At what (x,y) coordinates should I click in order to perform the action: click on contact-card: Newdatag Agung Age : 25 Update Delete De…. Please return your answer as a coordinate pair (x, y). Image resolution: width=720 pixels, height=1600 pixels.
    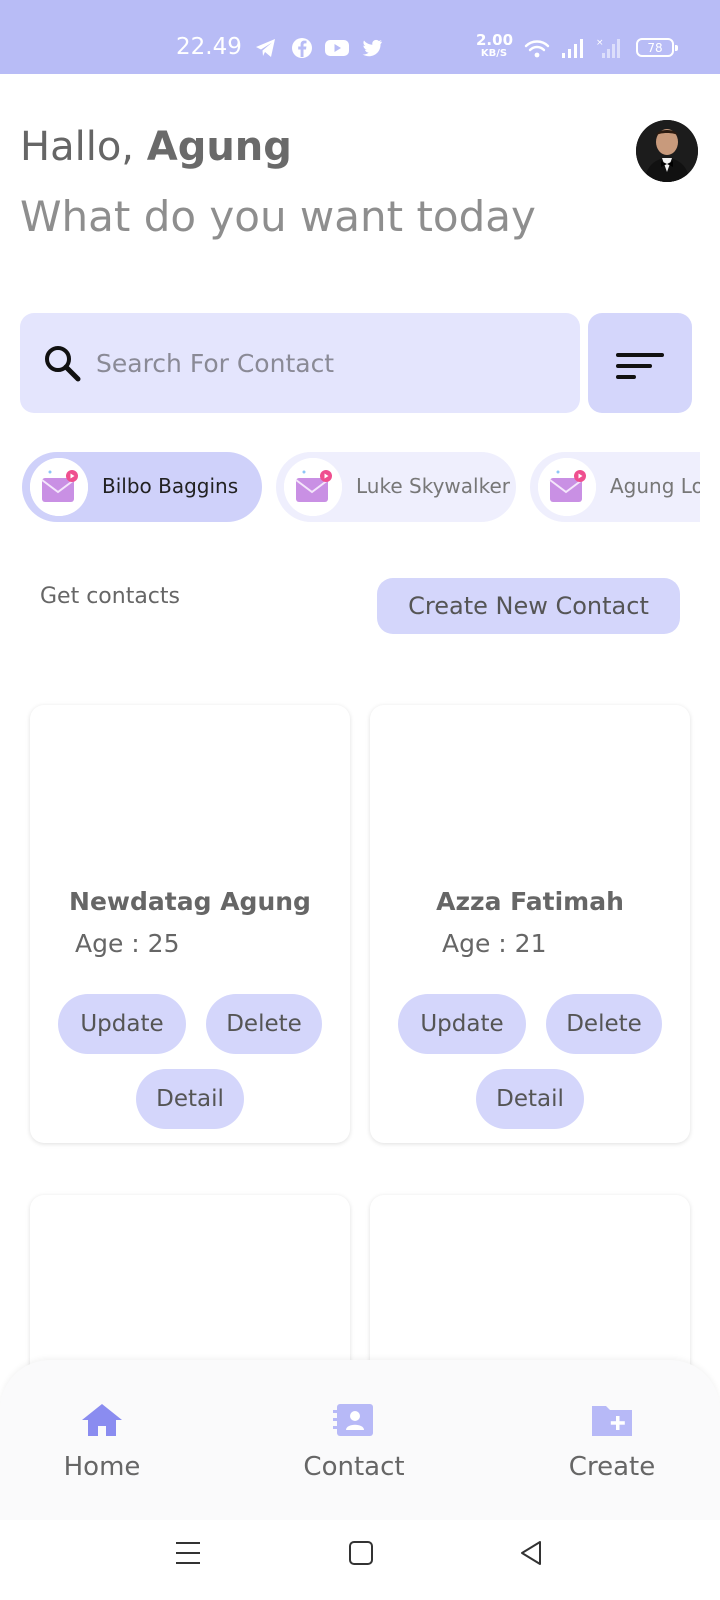
    Looking at the image, I should click on (190, 924).